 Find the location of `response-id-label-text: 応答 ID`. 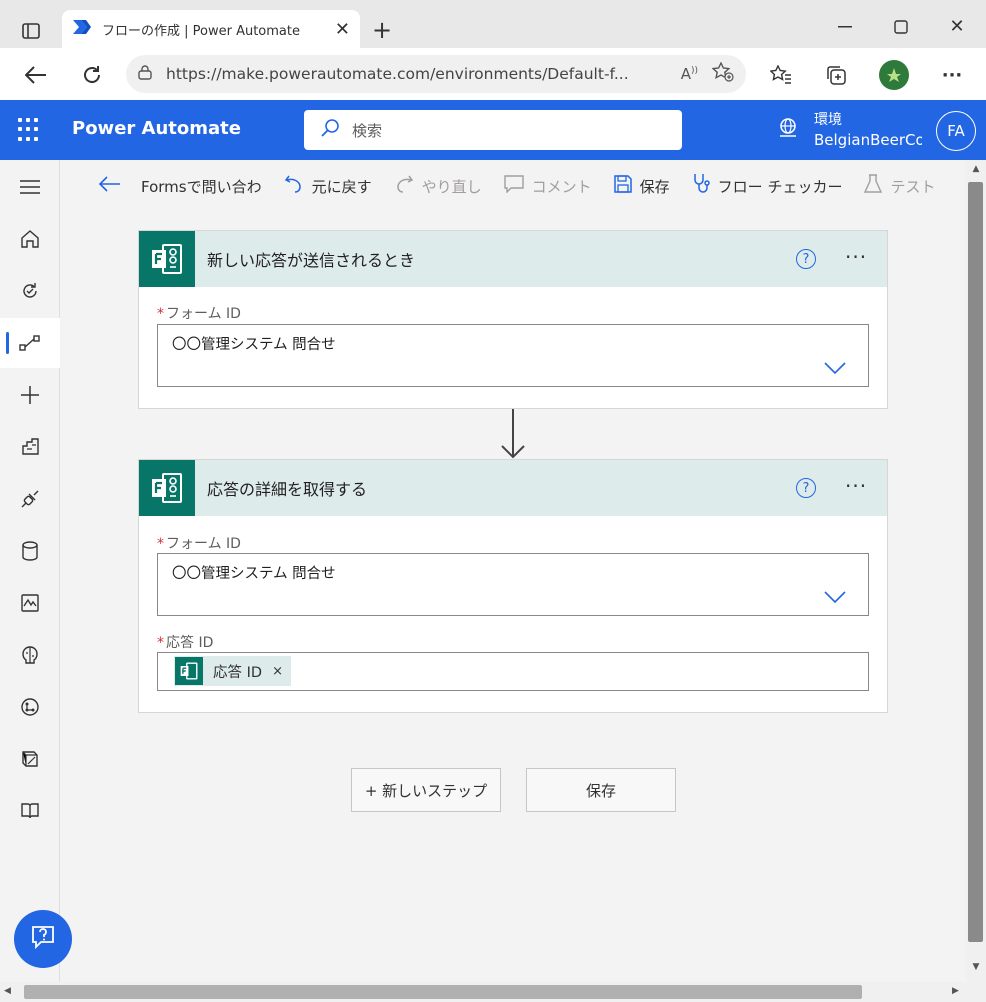

response-id-label-text: 応答 ID is located at coordinates (190, 643).